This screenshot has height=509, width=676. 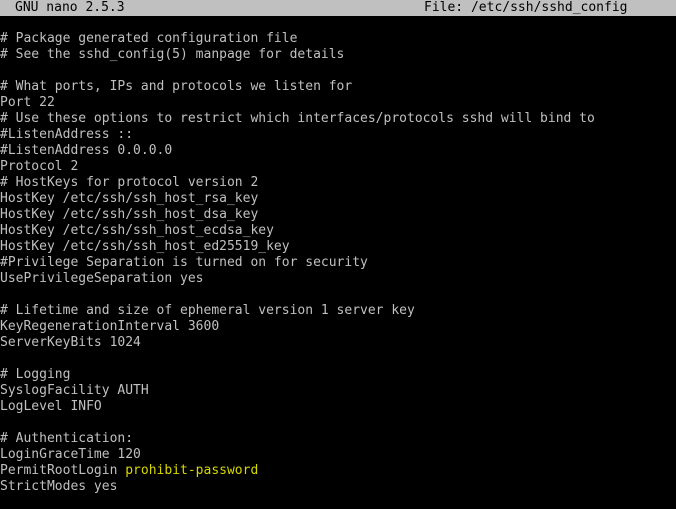 I want to click on file-name-label: File: /etc/ssh/sshd_config, so click(x=526, y=7).